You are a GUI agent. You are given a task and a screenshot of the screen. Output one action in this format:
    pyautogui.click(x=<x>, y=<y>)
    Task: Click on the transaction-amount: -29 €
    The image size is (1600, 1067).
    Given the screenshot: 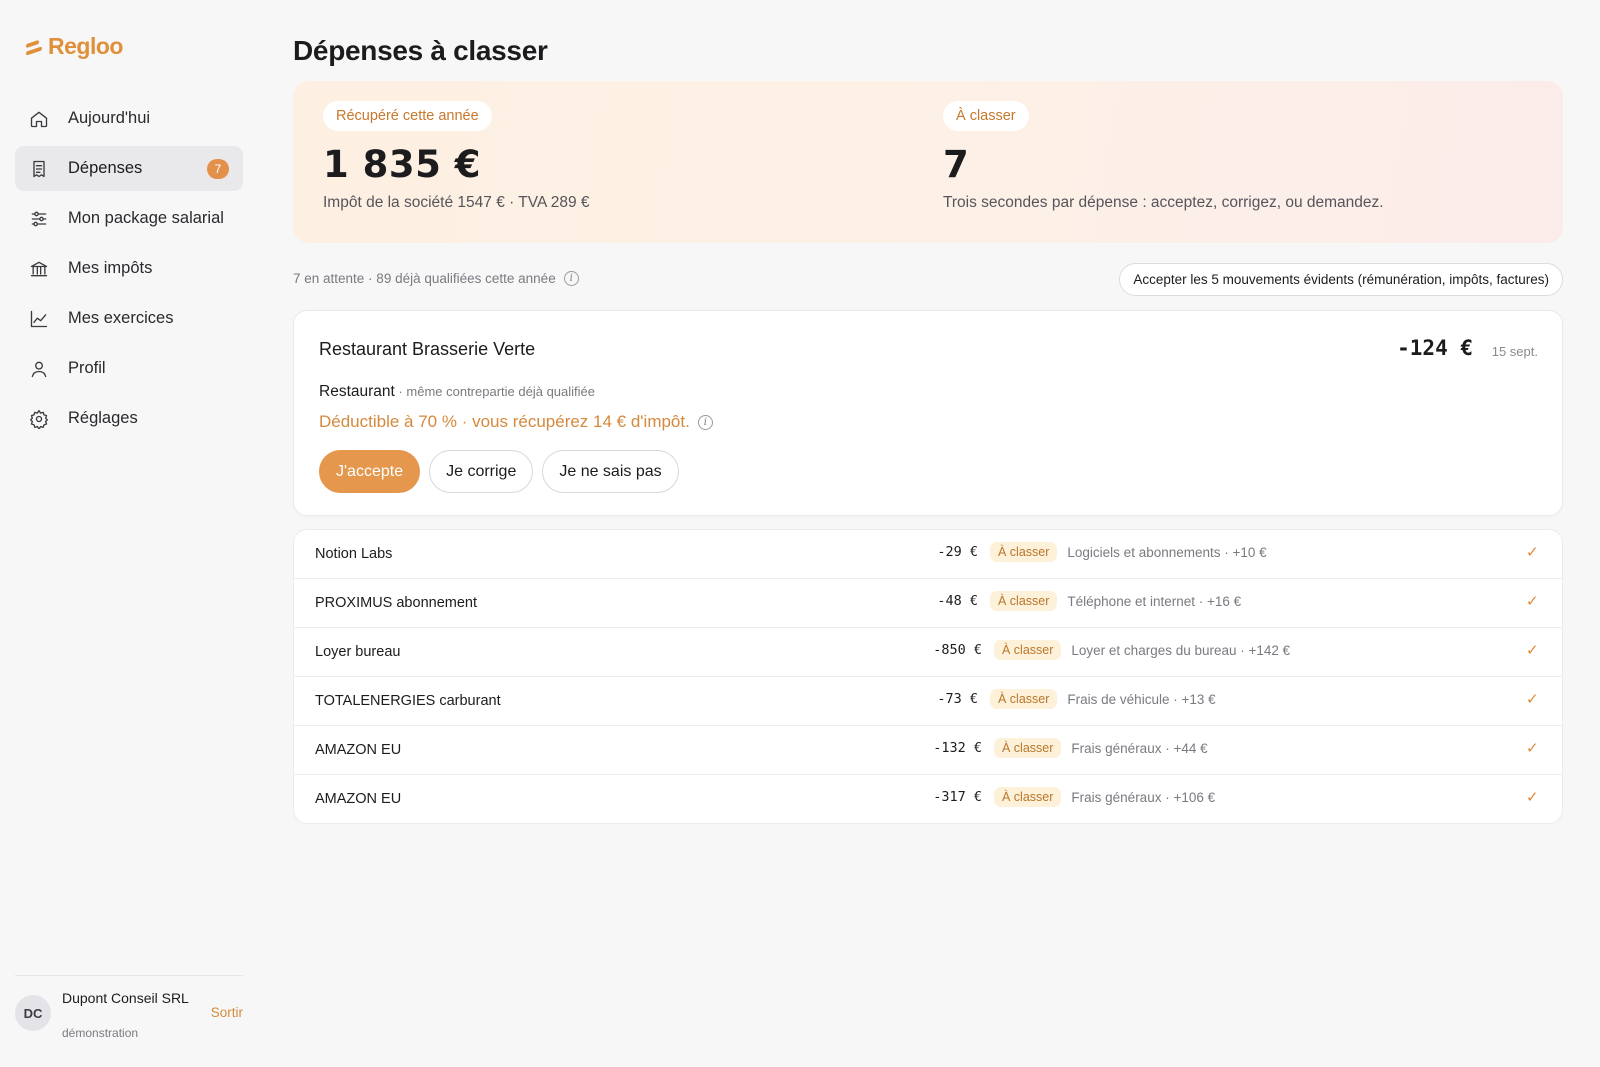 What is the action you would take?
    pyautogui.click(x=957, y=552)
    